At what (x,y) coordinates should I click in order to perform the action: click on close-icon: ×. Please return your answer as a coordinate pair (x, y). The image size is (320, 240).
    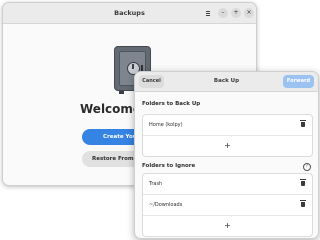
    Looking at the image, I should click on (249, 13).